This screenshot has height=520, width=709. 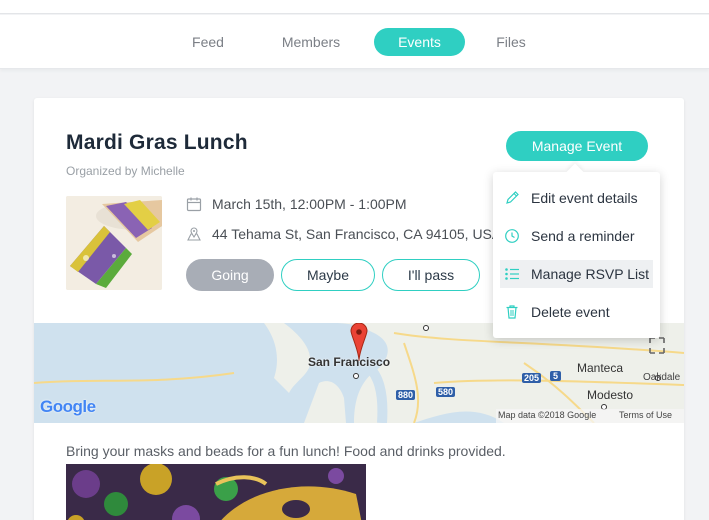 I want to click on rsvp-going-button: Going, so click(x=230, y=275).